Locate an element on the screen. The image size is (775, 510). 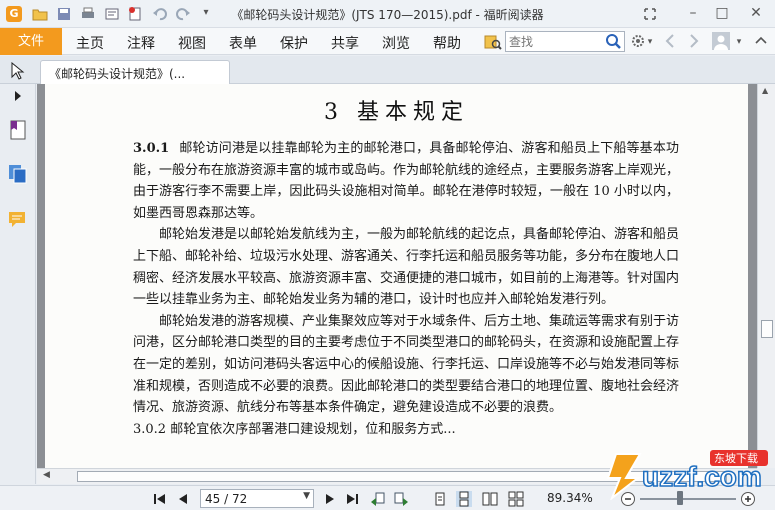
save-icon is located at coordinates (64, 14).